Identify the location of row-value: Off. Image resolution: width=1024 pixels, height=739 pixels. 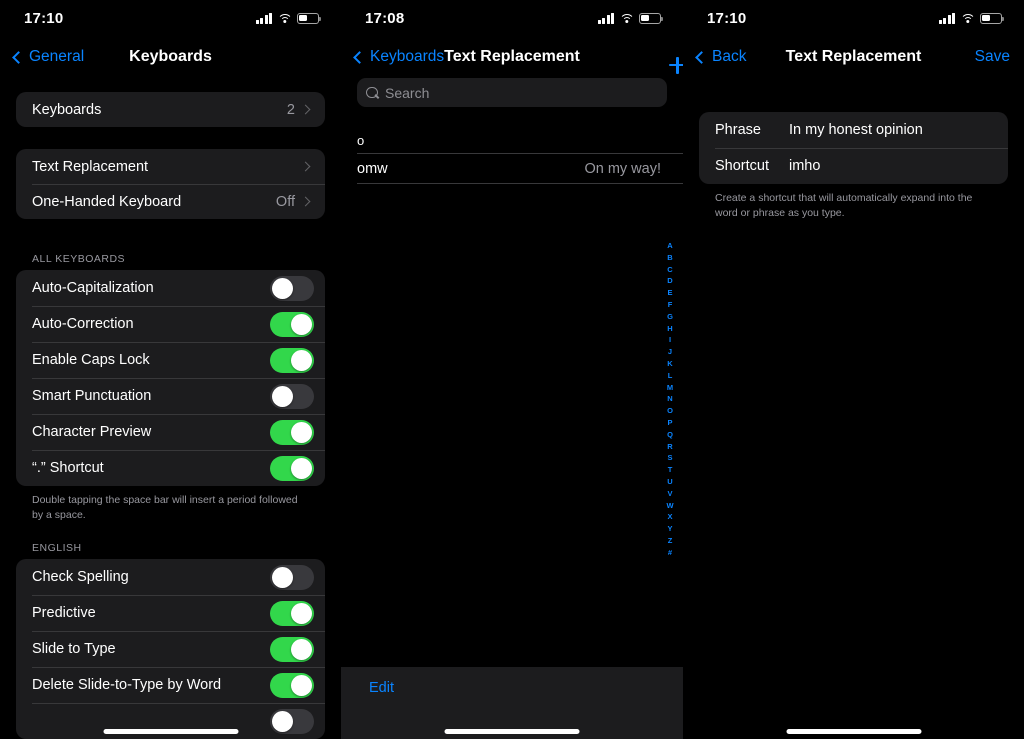
(285, 201).